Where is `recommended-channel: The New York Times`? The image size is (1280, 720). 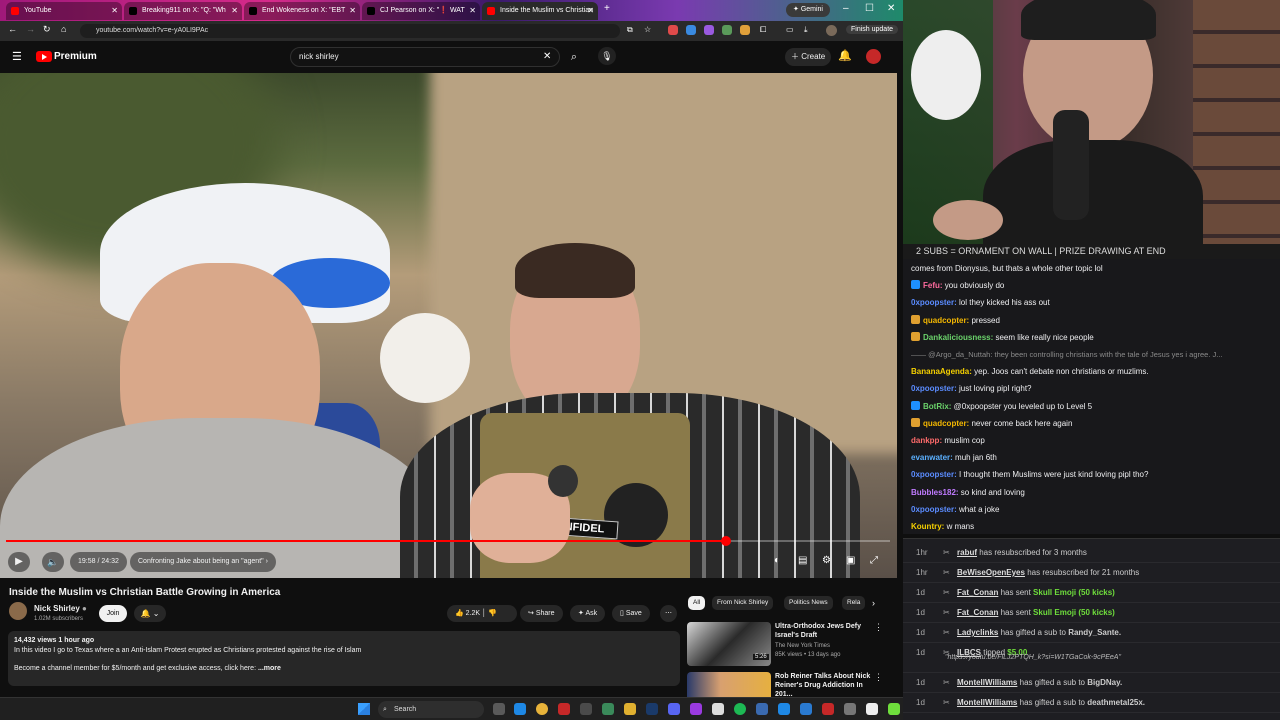
recommended-channel: The New York Times is located at coordinates (802, 646).